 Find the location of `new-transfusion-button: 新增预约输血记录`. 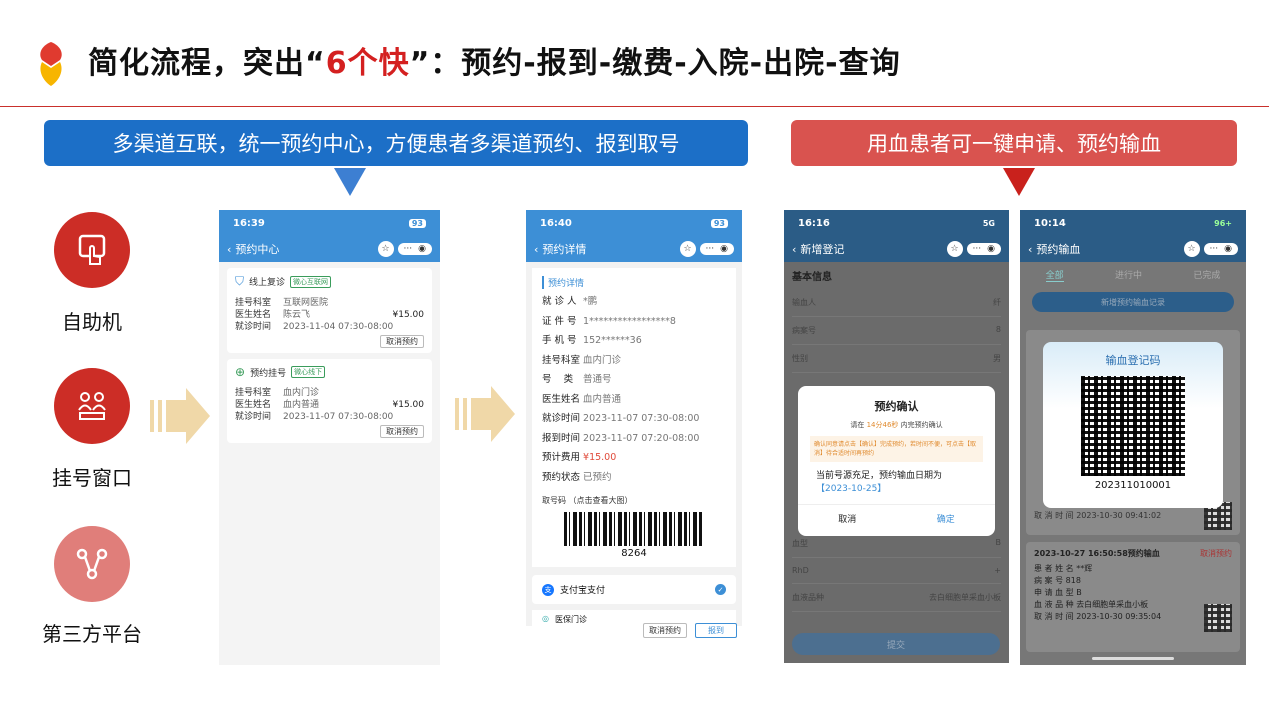

new-transfusion-button: 新增预约输血记录 is located at coordinates (1133, 302).